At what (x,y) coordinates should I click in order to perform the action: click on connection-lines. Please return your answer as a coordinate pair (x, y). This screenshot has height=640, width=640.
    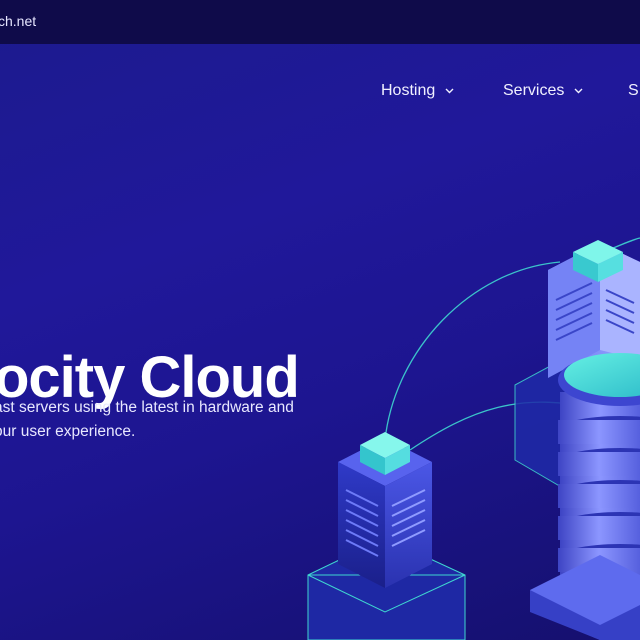
    Looking at the image, I should click on (512, 344).